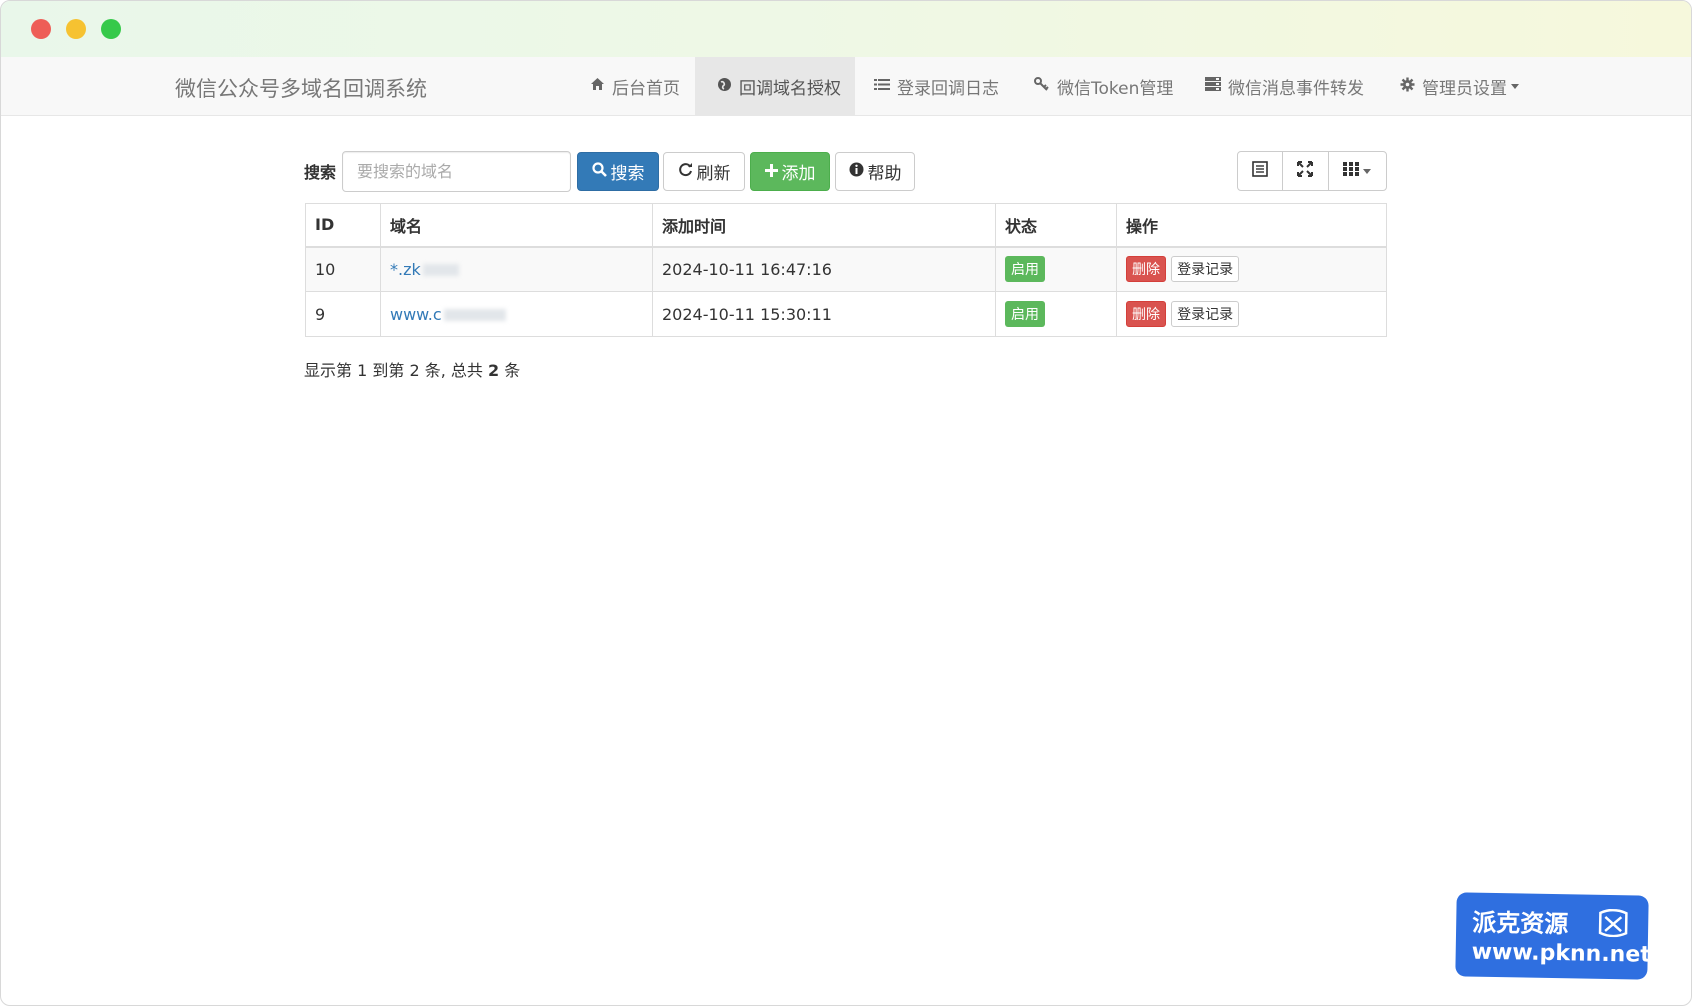 This screenshot has width=1692, height=1006. I want to click on list-icon, so click(882, 86).